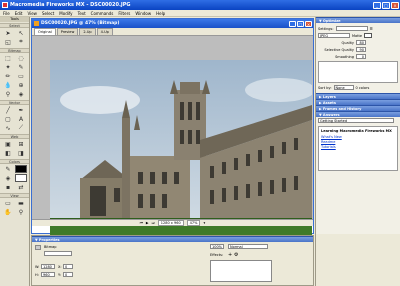 This screenshot has height=286, width=400. I want to click on full-screen-menu-icon: ▬, so click(21, 203).